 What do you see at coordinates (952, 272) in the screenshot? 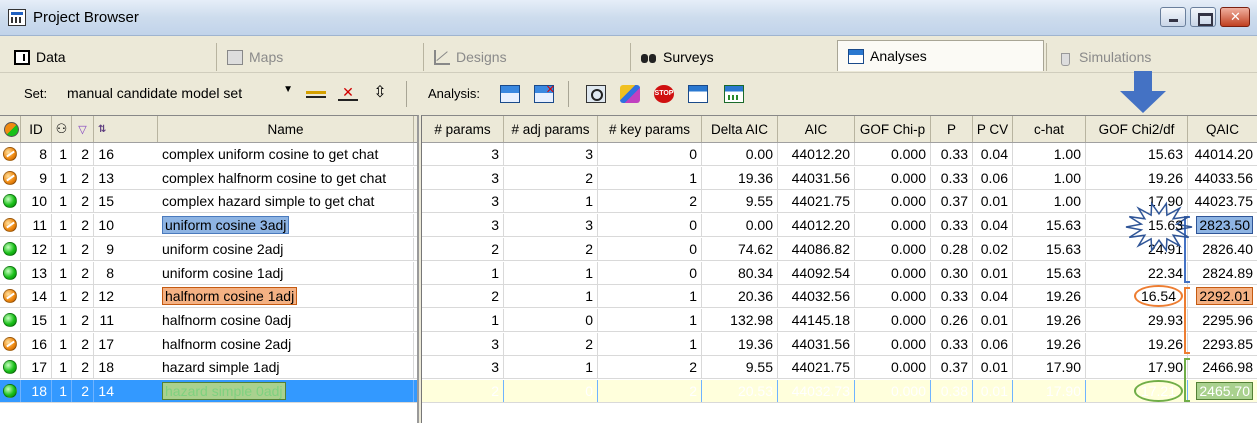
I see `p-cell: 0.30` at bounding box center [952, 272].